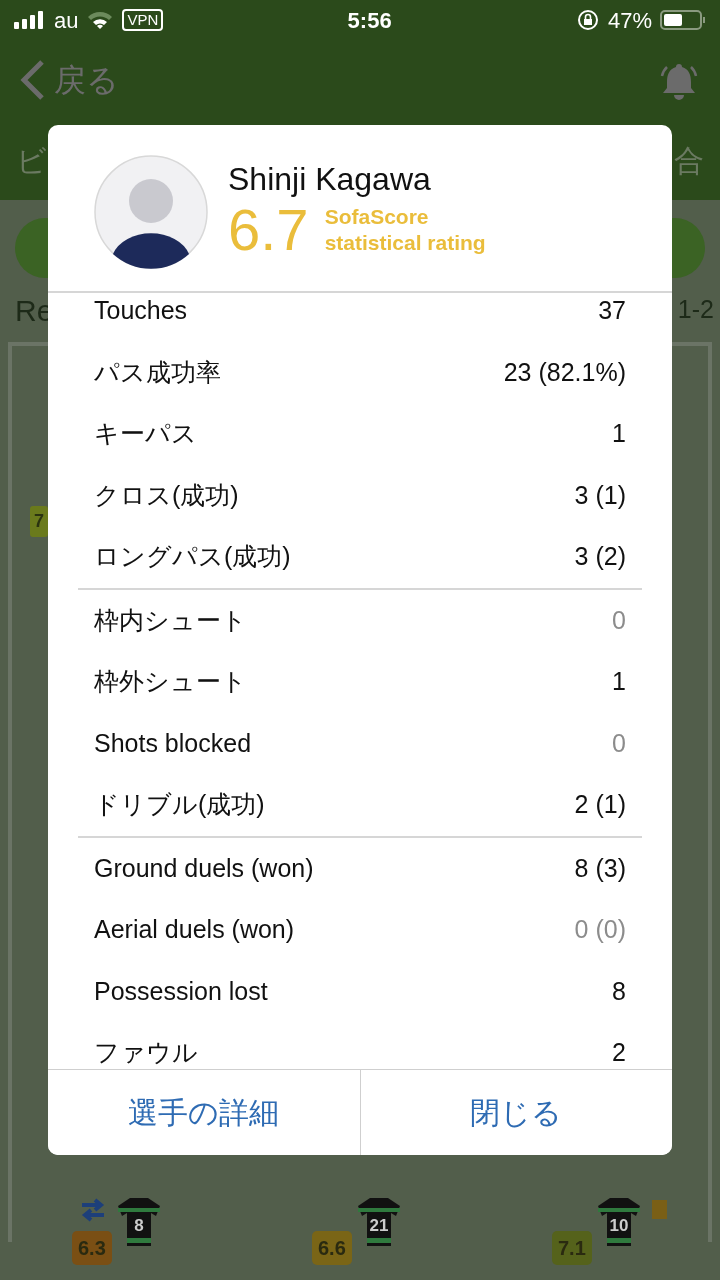 This screenshot has width=720, height=1280. I want to click on carrier-name: au, so click(66, 20).